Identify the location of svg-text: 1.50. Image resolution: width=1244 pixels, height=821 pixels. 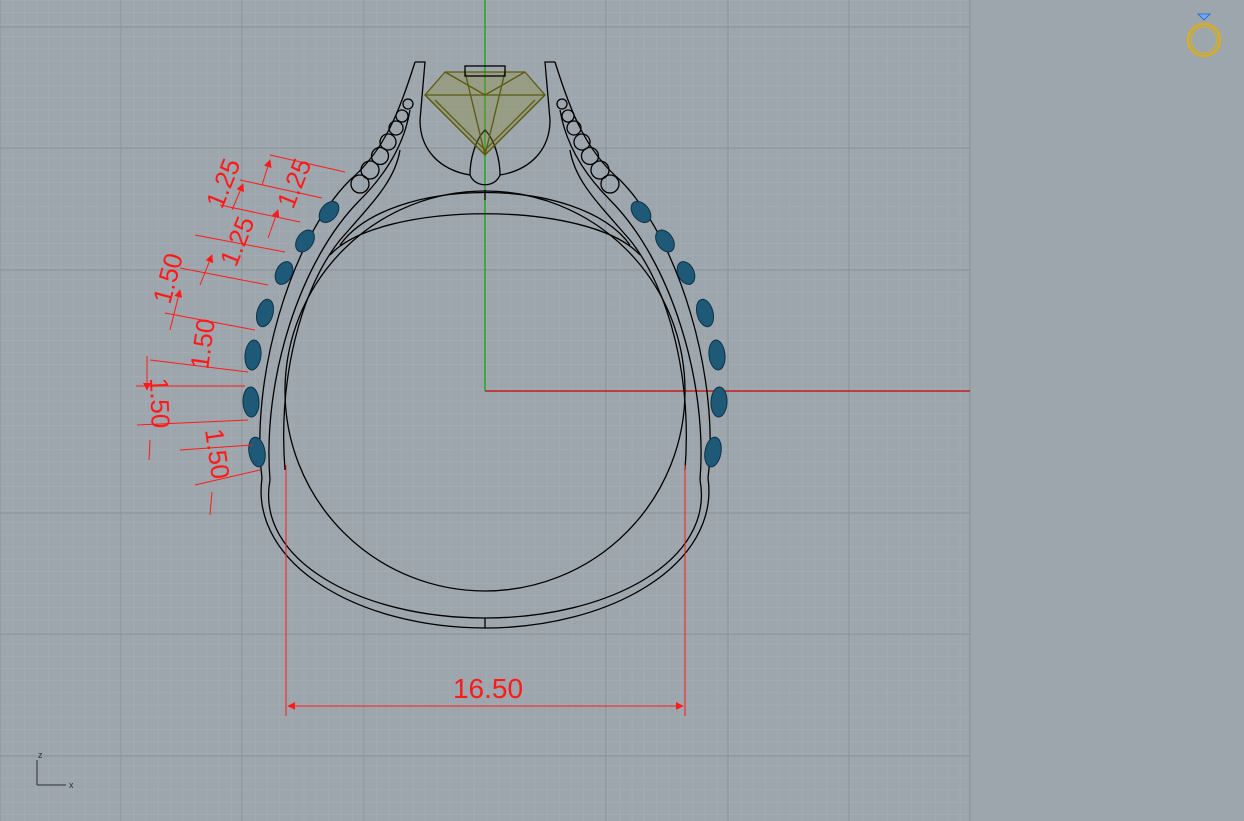
(160, 403).